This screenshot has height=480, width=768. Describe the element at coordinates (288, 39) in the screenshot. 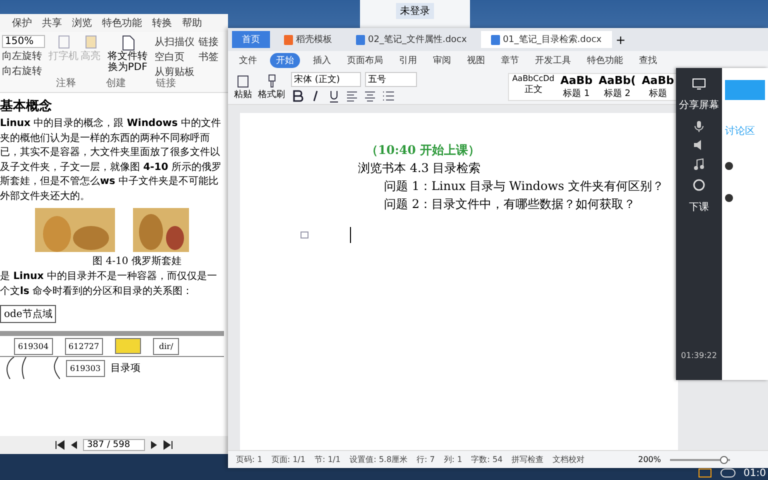

I see `template-icon` at that location.